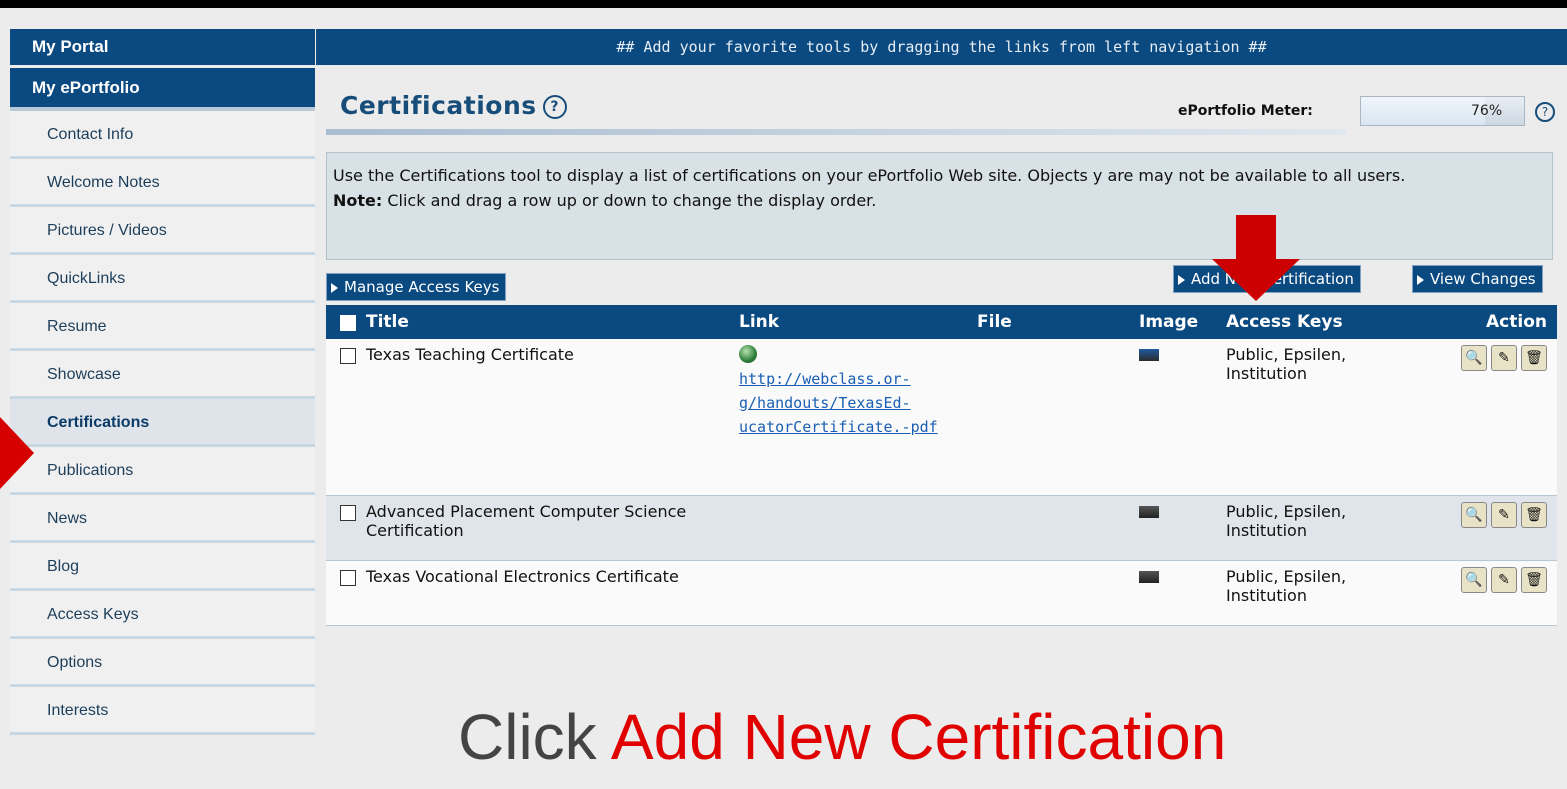 The width and height of the screenshot is (1567, 789). I want to click on row-title: Texas Vocational Electronics Certificate, so click(522, 576).